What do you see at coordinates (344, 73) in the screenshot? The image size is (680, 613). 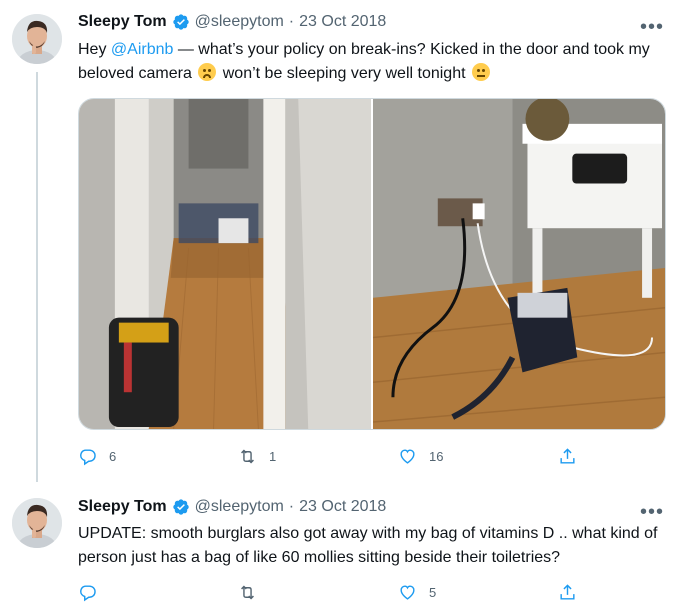 I see `tweet-text-segment: won’t be sleeping very well tonight` at bounding box center [344, 73].